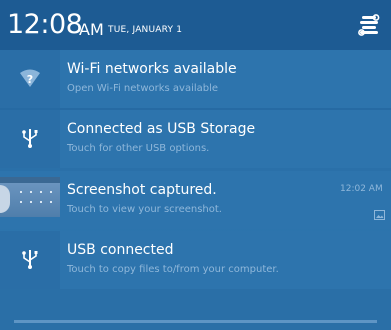 The image size is (391, 330). I want to click on settings-icon, so click(369, 26).